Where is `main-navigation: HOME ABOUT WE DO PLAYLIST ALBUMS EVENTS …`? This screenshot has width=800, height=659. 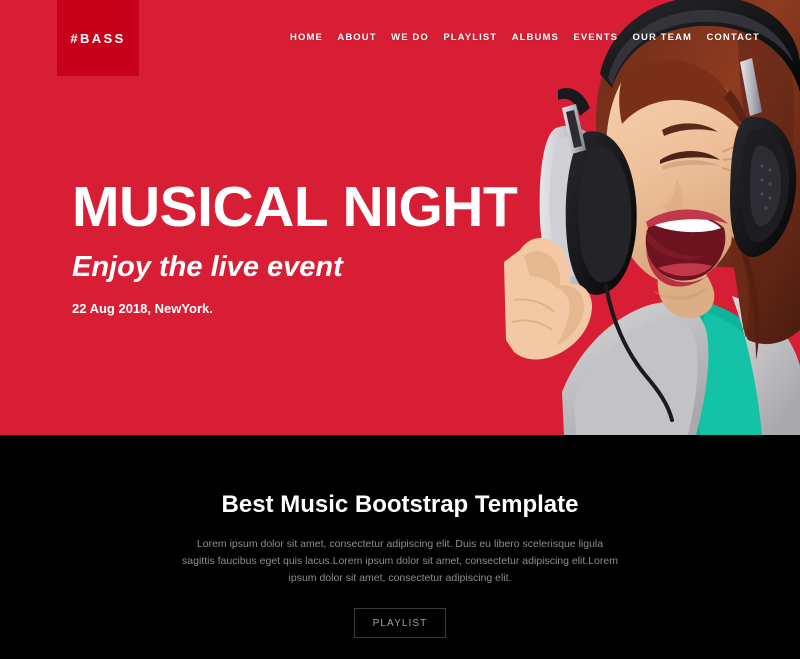 main-navigation: HOME ABOUT WE DO PLAYLIST ALBUMS EVENTS … is located at coordinates (525, 37).